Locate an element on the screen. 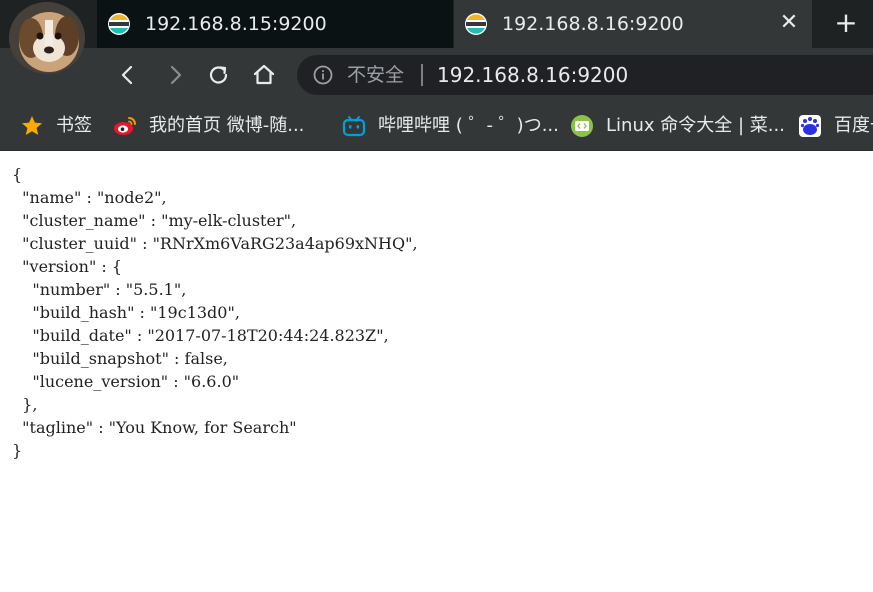  json-line: }, is located at coordinates (25, 404).